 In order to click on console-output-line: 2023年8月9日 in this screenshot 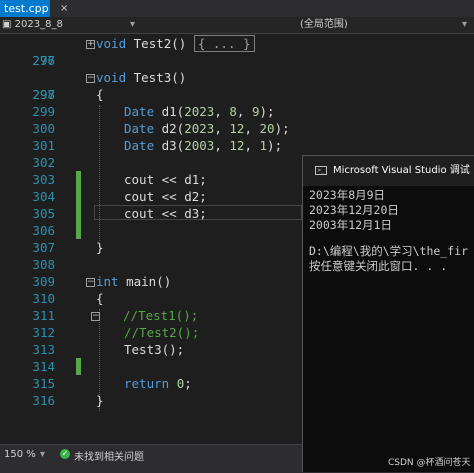, I will do `click(347, 195)`.